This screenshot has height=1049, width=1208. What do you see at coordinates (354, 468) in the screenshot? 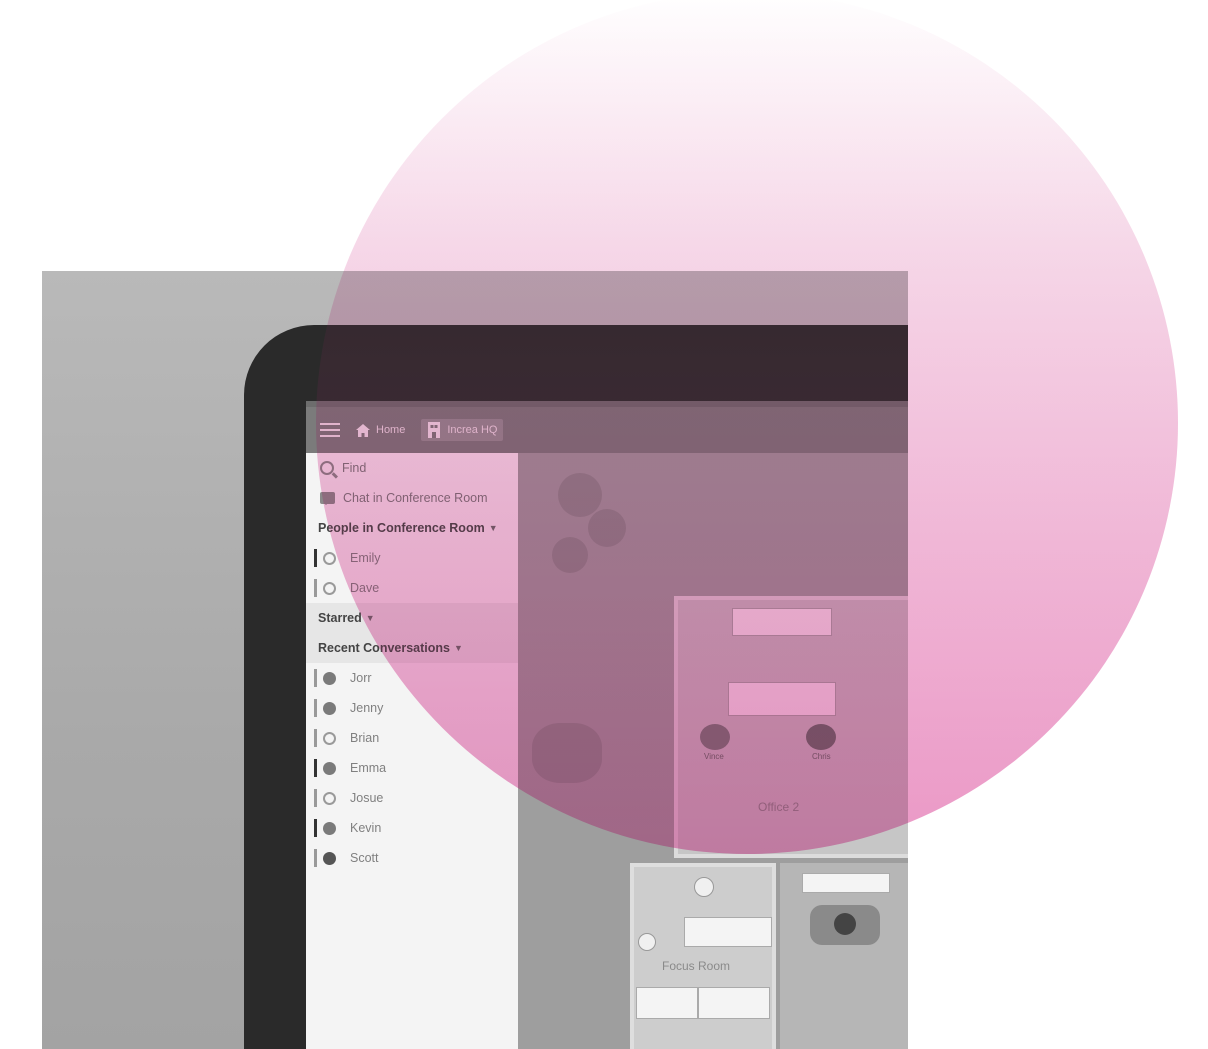
I see `find-label: Find` at bounding box center [354, 468].